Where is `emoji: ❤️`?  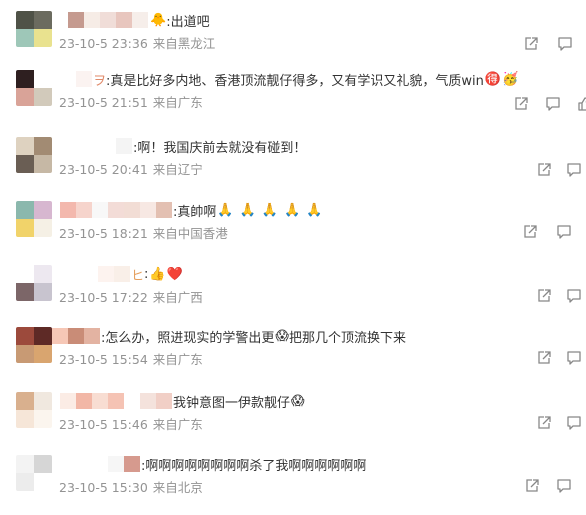
emoji: ❤️ is located at coordinates (174, 274).